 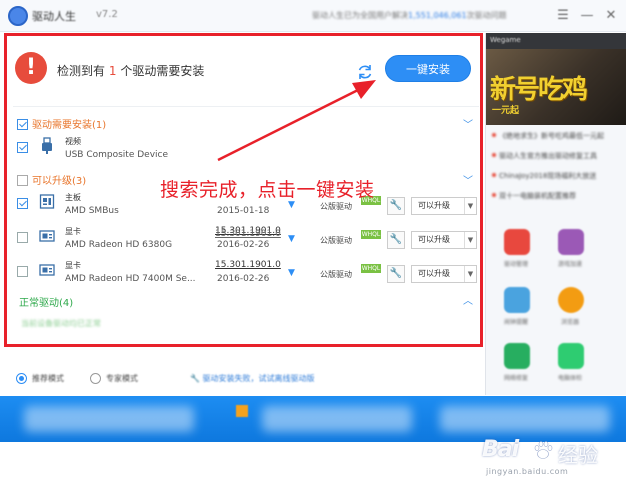 I want to click on app-logo-icon, so click(x=18, y=16).